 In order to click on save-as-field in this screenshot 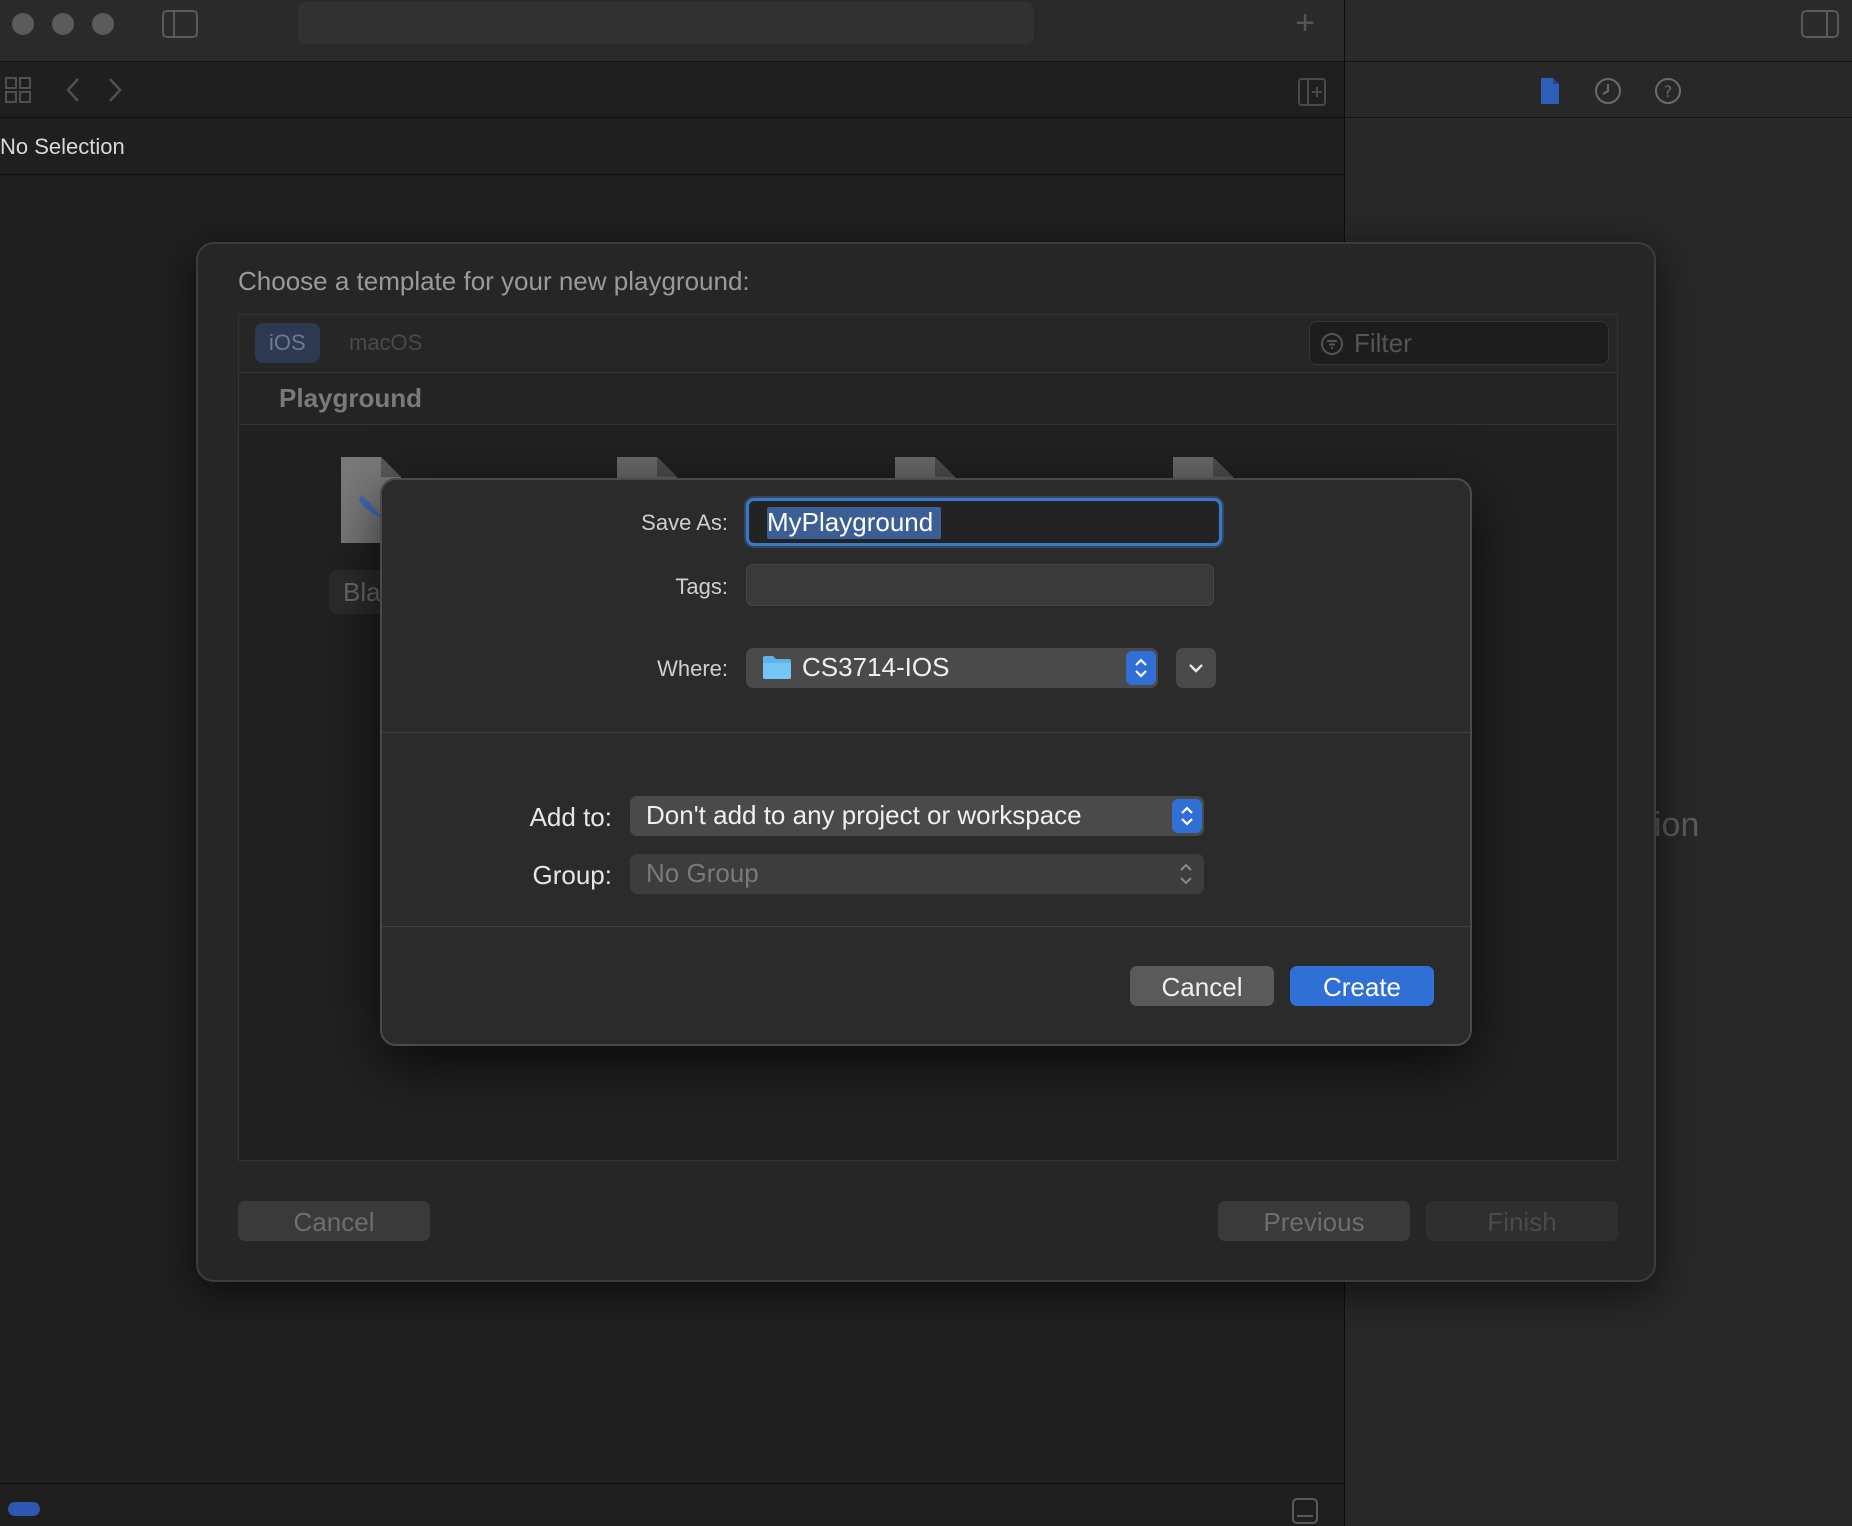, I will do `click(984, 522)`.